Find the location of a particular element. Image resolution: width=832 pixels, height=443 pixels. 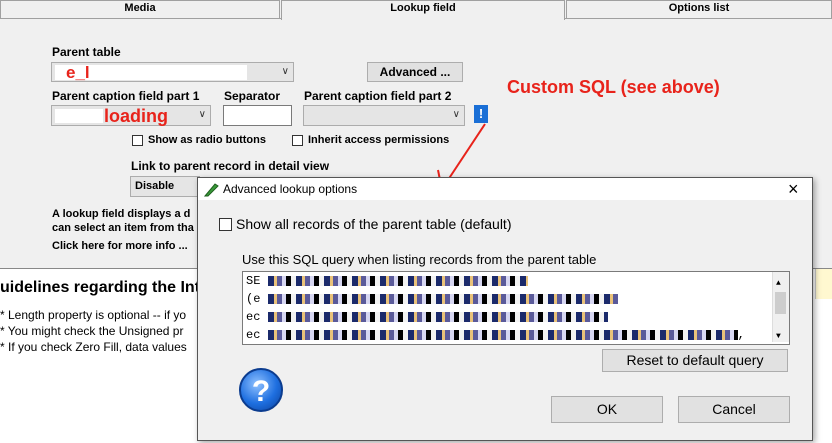

tab-options-list: Options list is located at coordinates (699, 9).